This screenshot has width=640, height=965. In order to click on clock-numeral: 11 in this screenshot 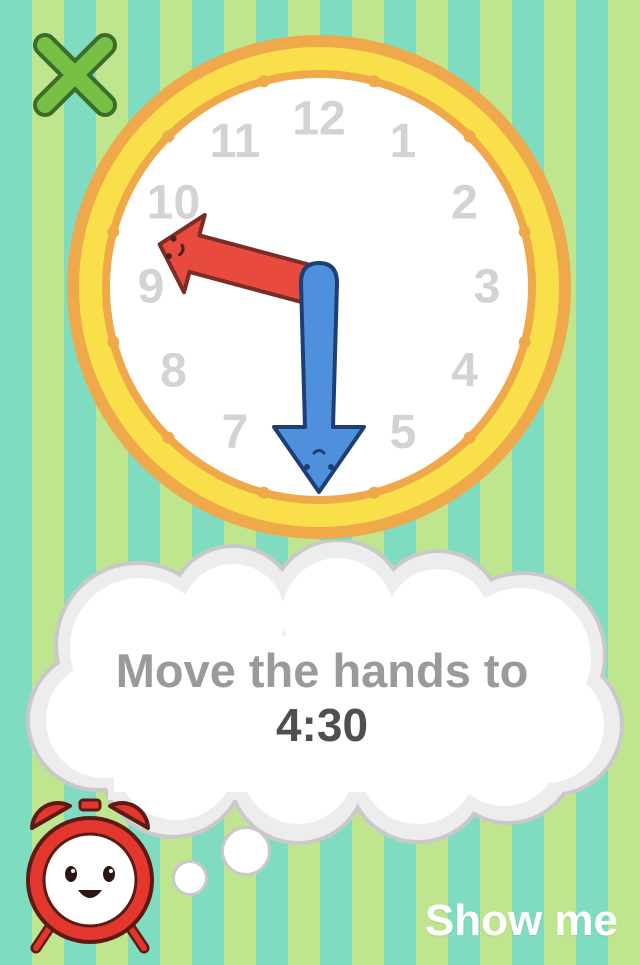, I will do `click(235, 141)`.